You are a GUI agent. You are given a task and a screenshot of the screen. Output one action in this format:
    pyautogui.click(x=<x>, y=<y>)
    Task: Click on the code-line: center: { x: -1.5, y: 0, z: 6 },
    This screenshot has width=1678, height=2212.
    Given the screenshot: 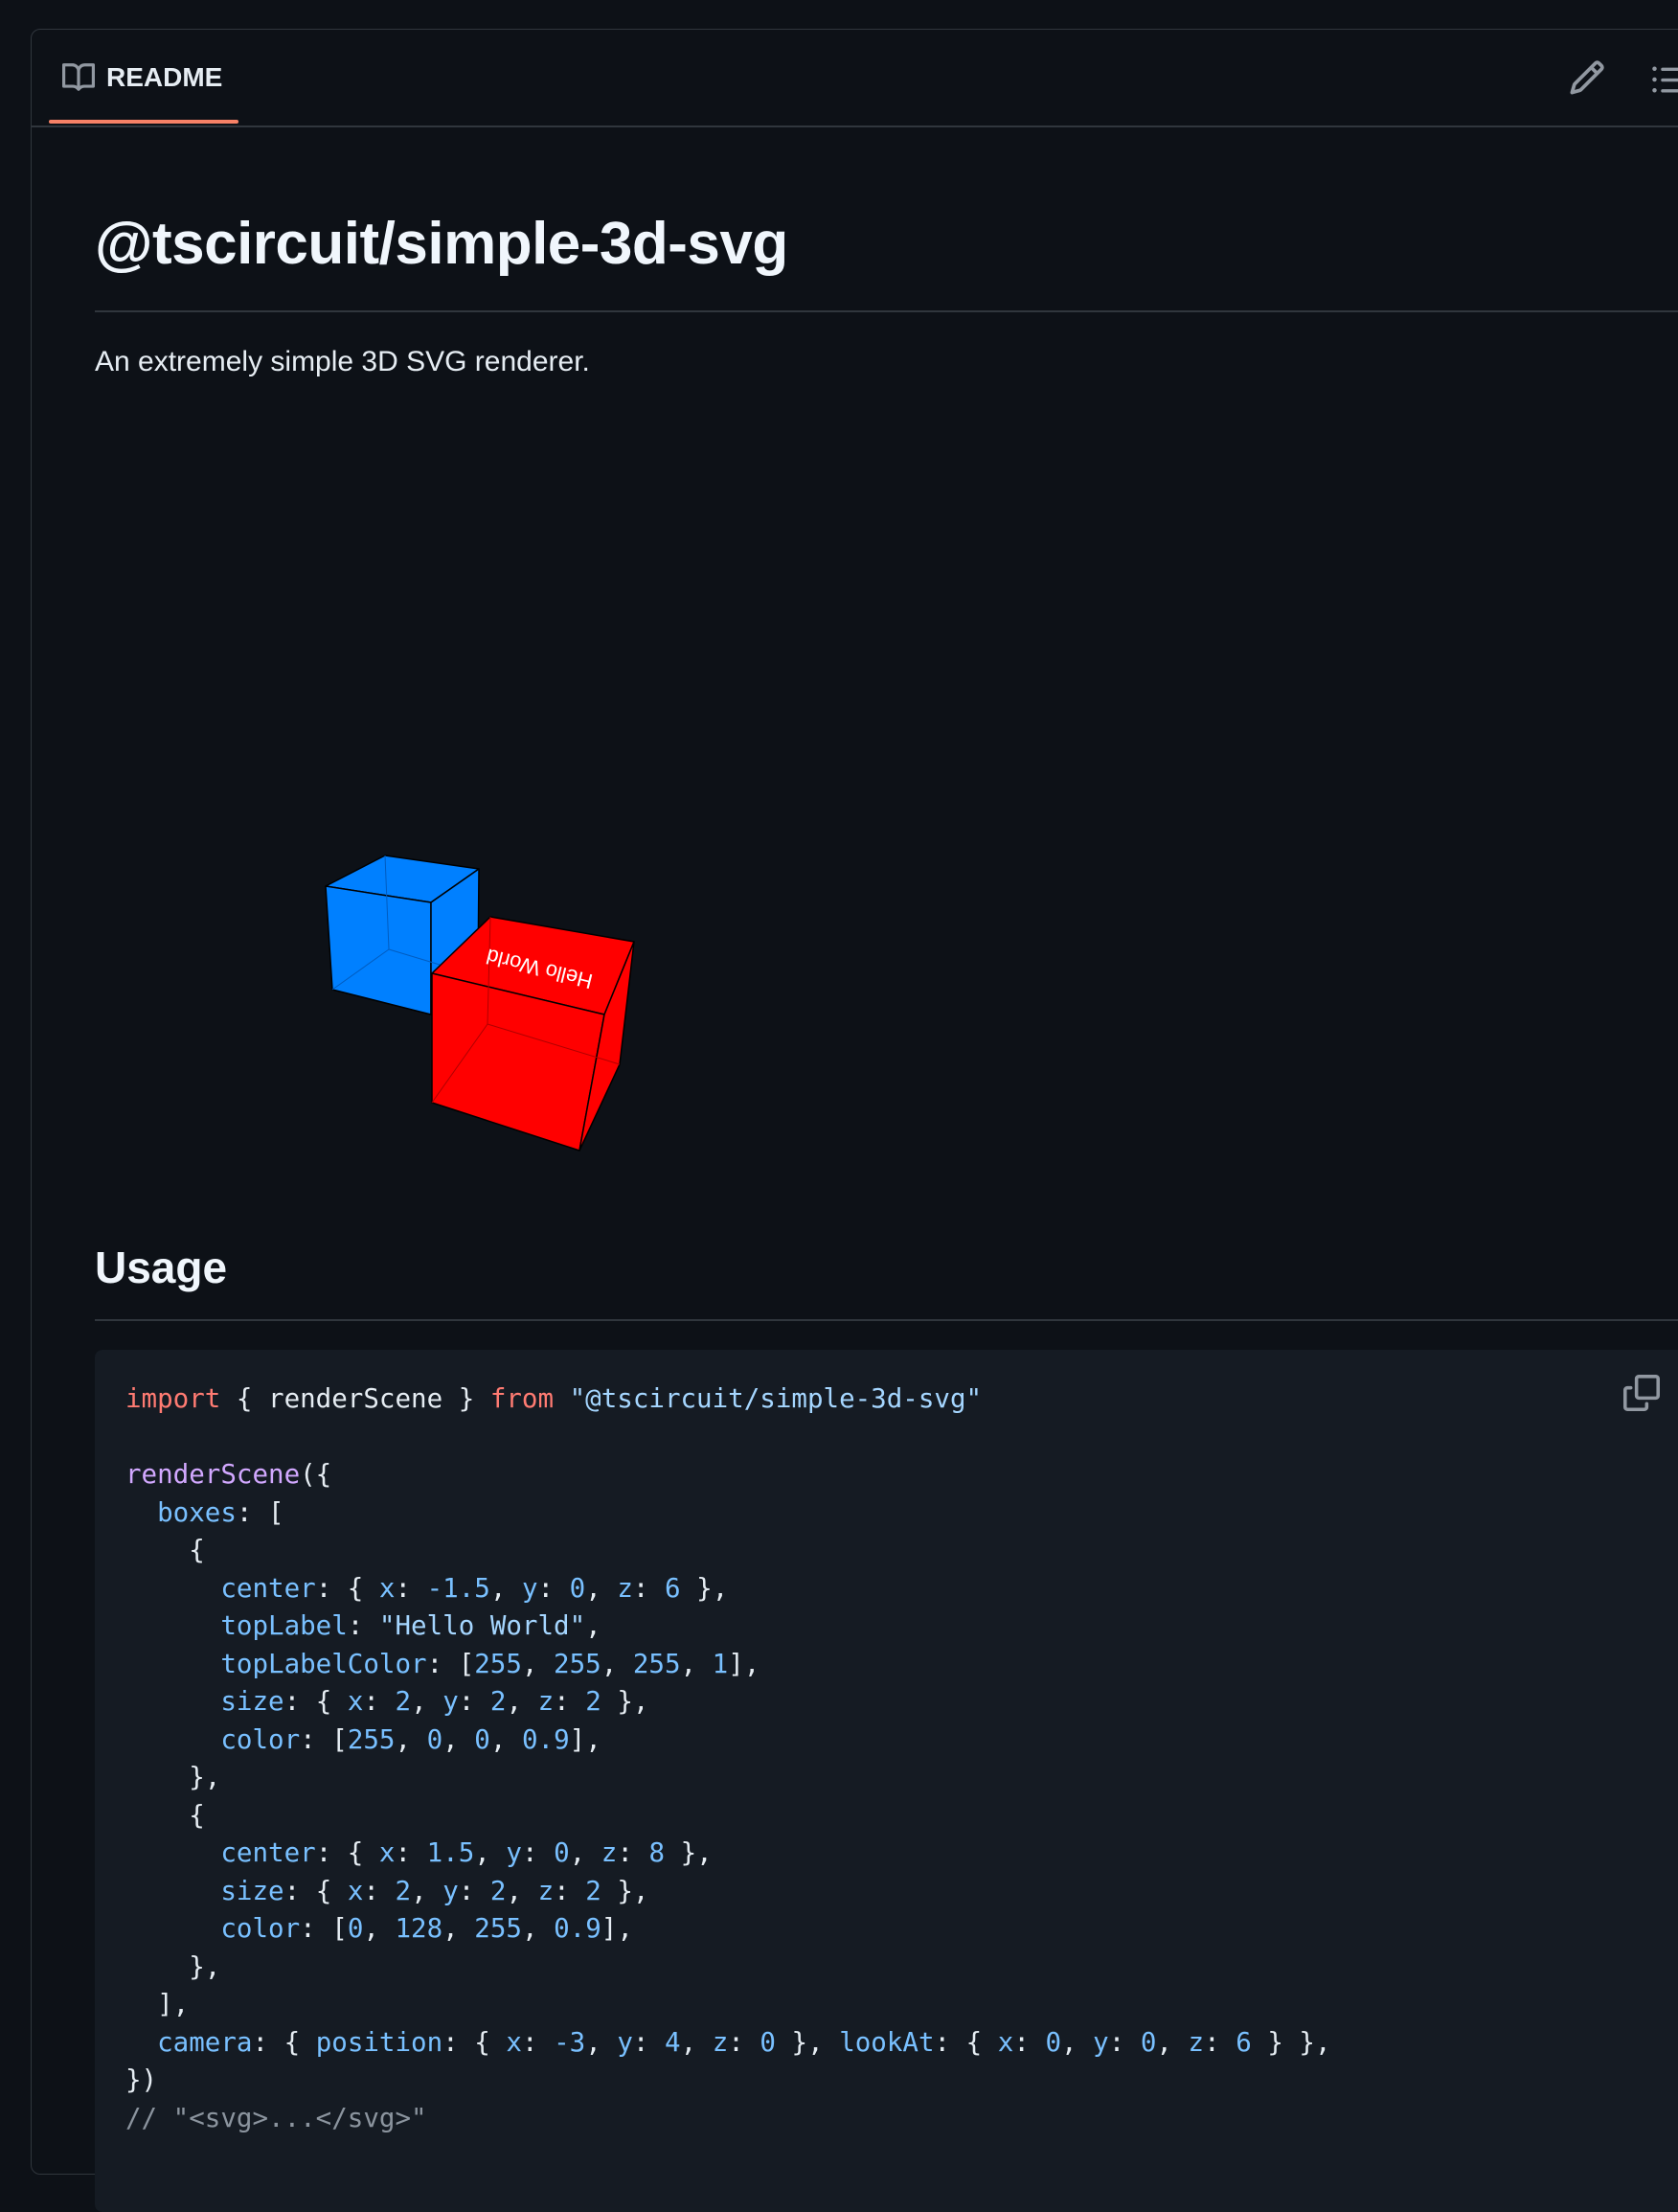 What is the action you would take?
    pyautogui.click(x=475, y=1588)
    